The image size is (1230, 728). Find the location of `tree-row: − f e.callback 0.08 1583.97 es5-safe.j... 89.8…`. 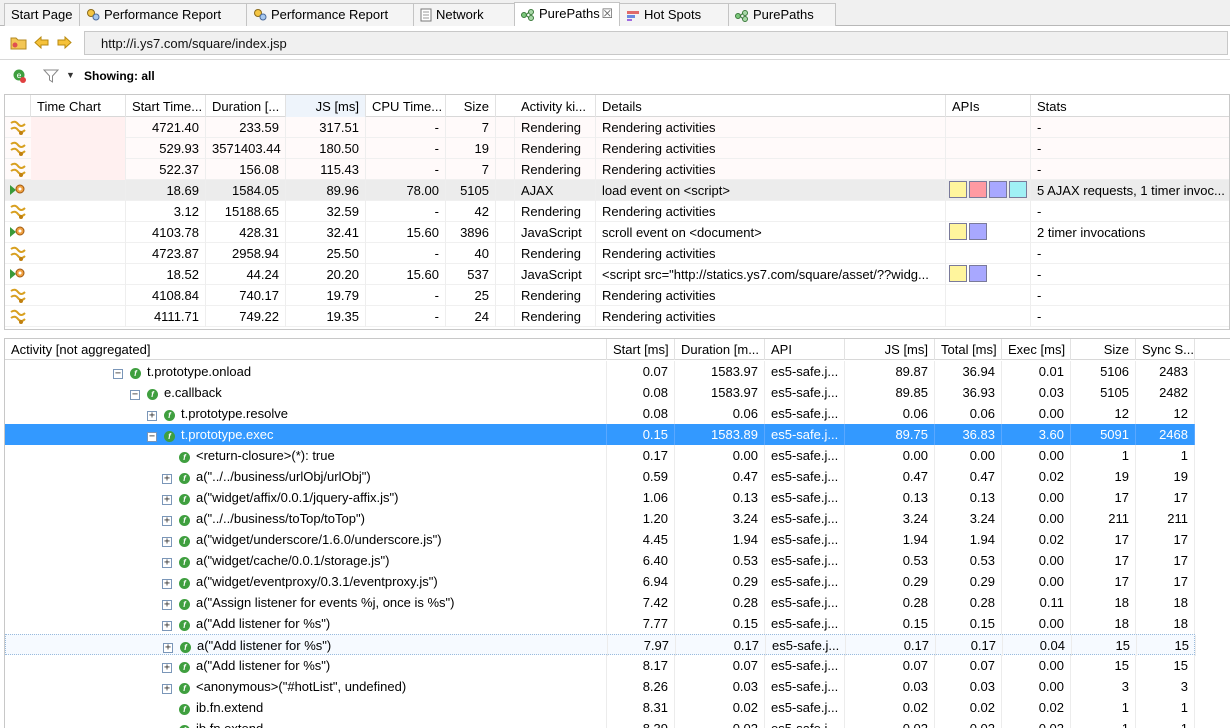

tree-row: − f e.callback 0.08 1583.97 es5-safe.j... 89.8… is located at coordinates (600, 392).